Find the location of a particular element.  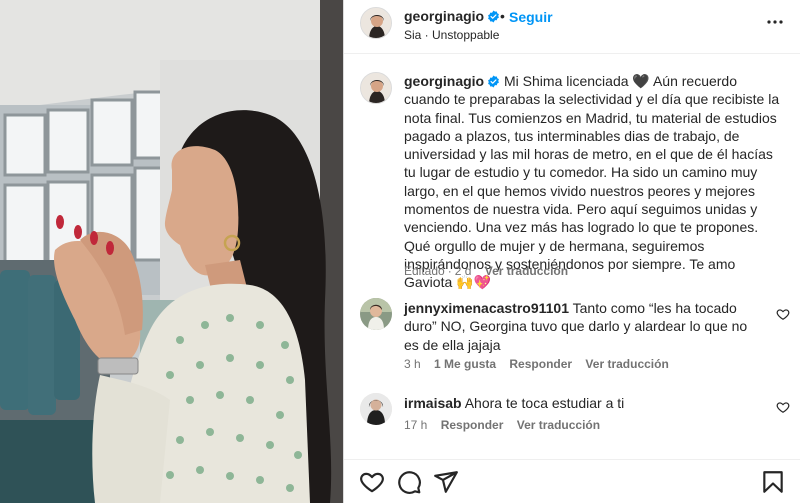

avatar is located at coordinates (376, 23).